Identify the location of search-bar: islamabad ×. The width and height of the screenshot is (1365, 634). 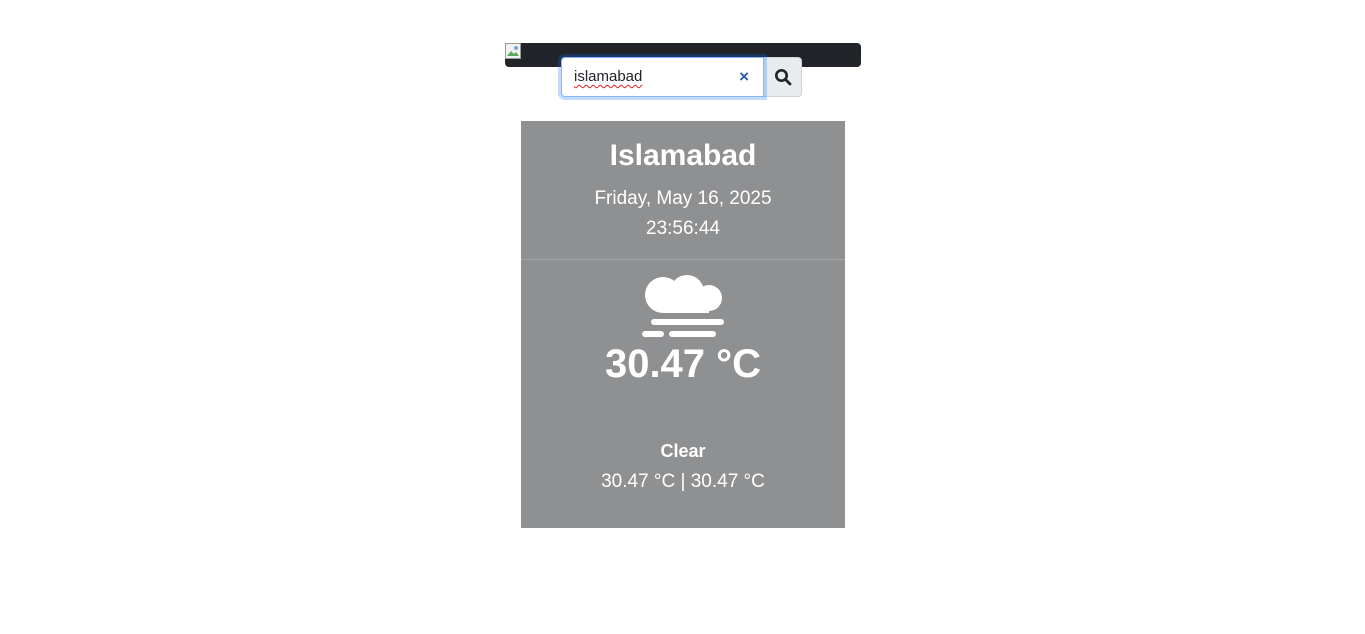
(681, 77).